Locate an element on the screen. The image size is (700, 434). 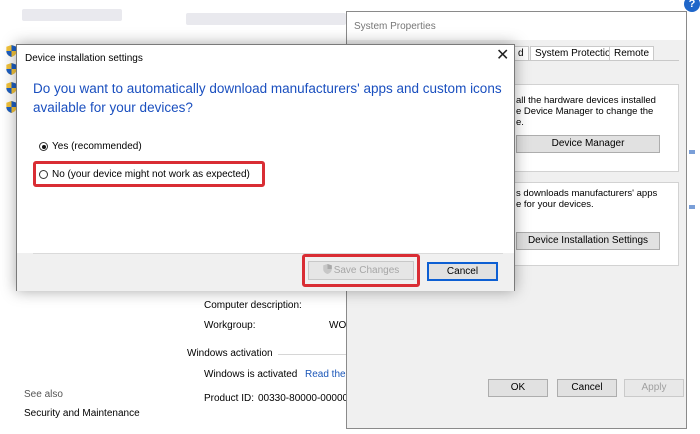
radio-yes-icon is located at coordinates (43, 146).